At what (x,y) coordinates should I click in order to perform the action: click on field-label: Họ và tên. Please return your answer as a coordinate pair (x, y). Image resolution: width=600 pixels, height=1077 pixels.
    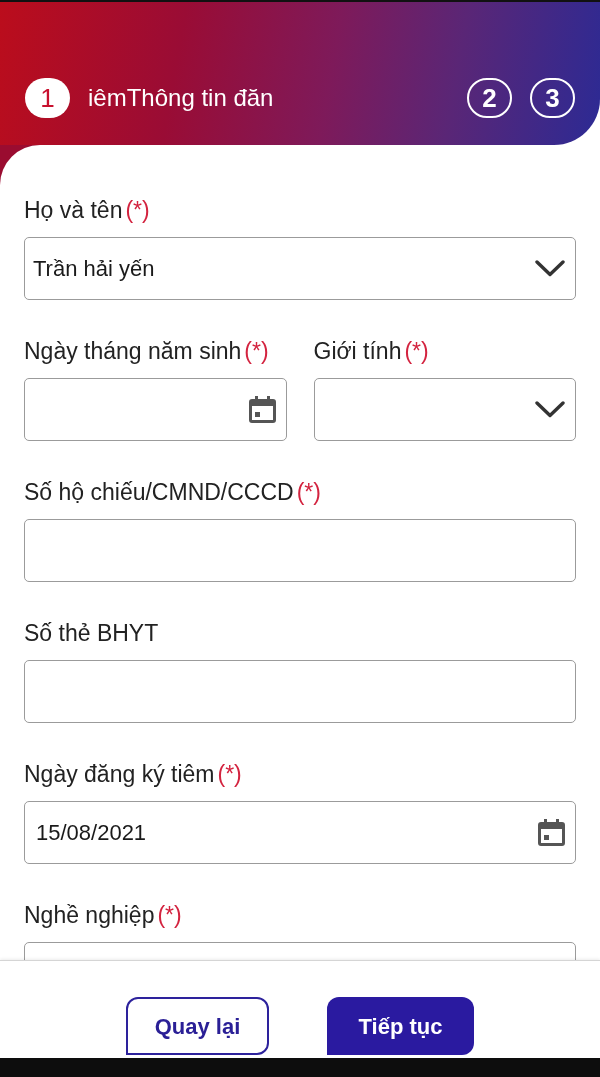
    Looking at the image, I should click on (73, 210).